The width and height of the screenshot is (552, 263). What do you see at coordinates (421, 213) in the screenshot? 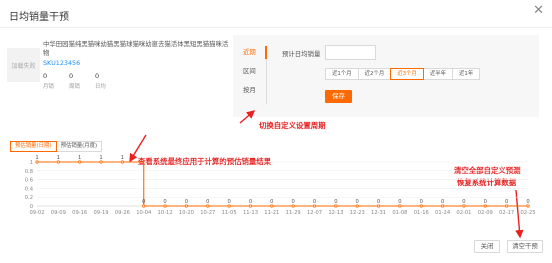
I see `x-tick-label: 01-16` at bounding box center [421, 213].